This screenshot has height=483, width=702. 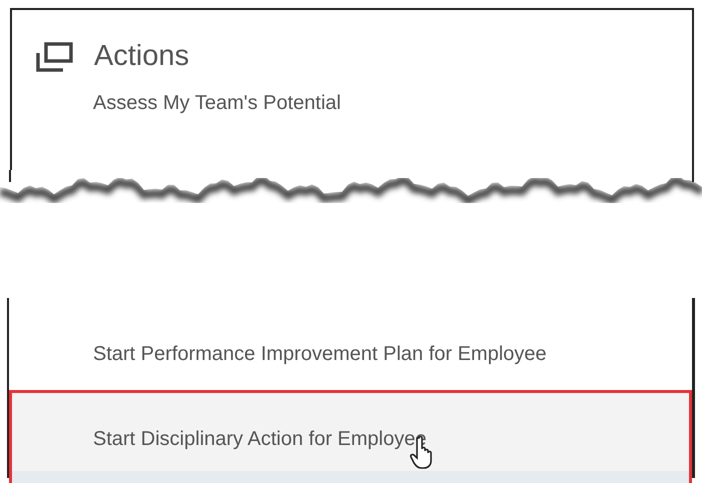 I want to click on action-item: Start Performance Improvement Plan for Employee, so click(x=350, y=354).